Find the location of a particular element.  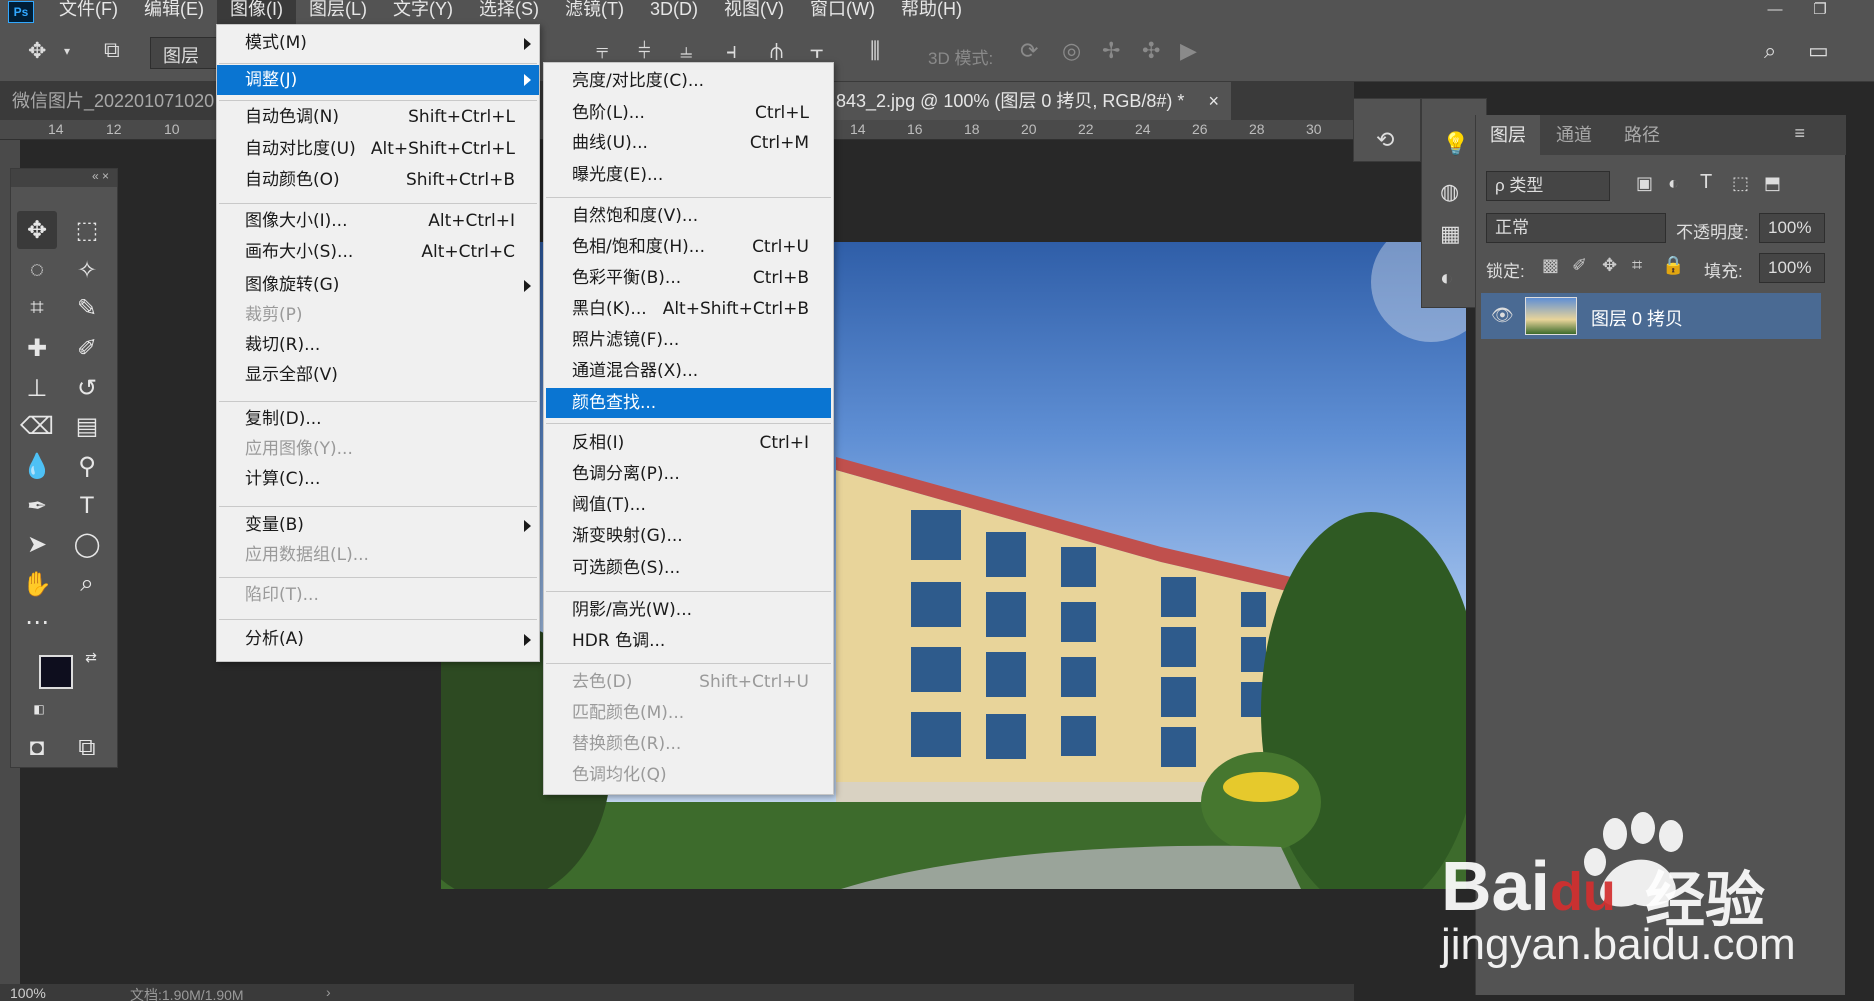

menu-item-color-balance: 色彩平衡(B)... Ctrl+B is located at coordinates (688, 278).